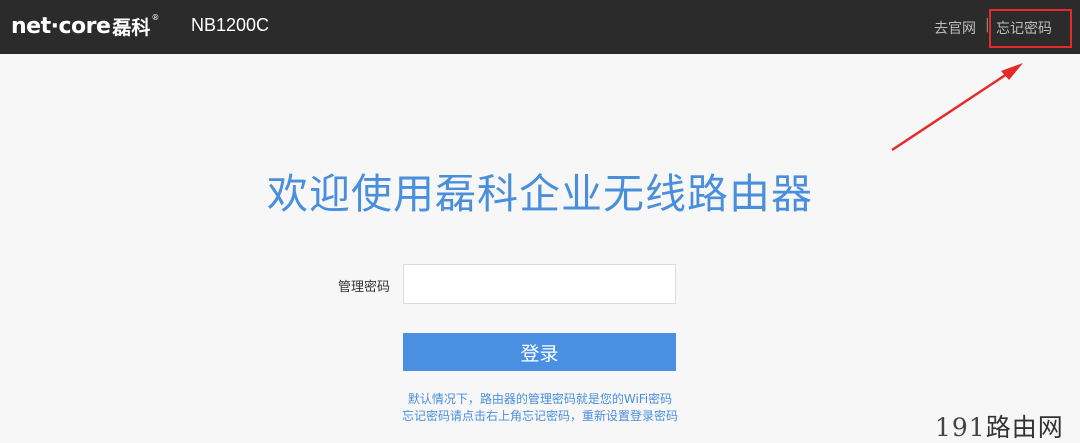  I want to click on password-label: 管理密码, so click(364, 287).